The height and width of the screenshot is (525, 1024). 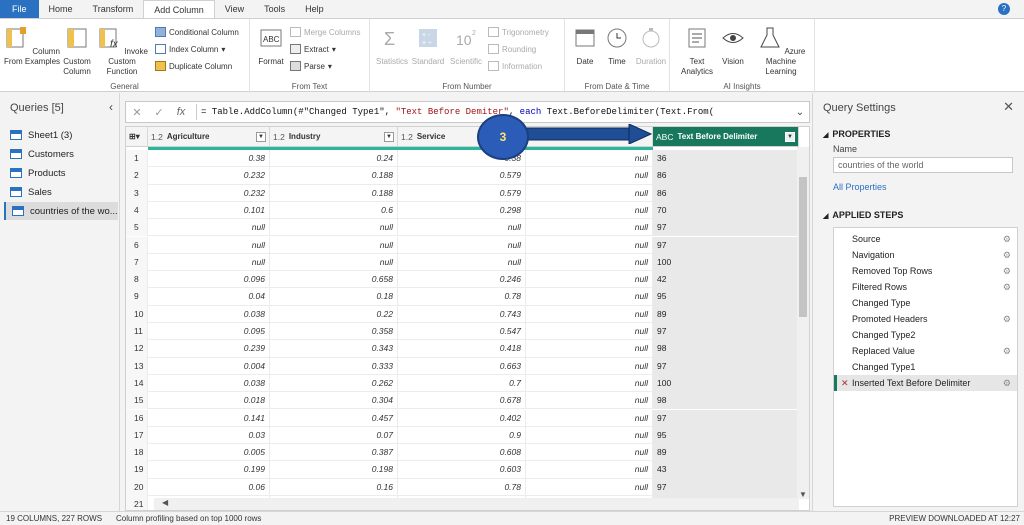 What do you see at coordinates (617, 46) in the screenshot?
I see `time-button: Time` at bounding box center [617, 46].